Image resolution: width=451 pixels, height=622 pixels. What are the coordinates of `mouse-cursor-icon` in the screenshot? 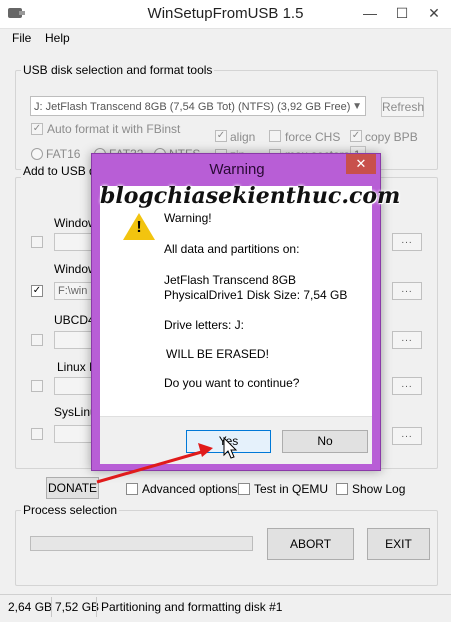 It's located at (230, 448).